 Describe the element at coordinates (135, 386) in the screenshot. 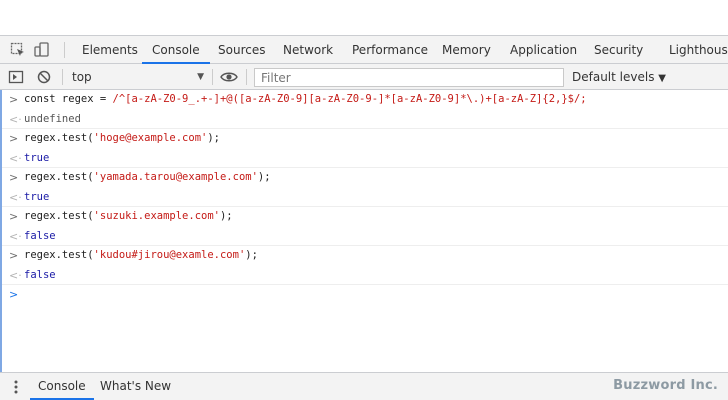

I see `drawer-tab-whats-new: What's New` at that location.